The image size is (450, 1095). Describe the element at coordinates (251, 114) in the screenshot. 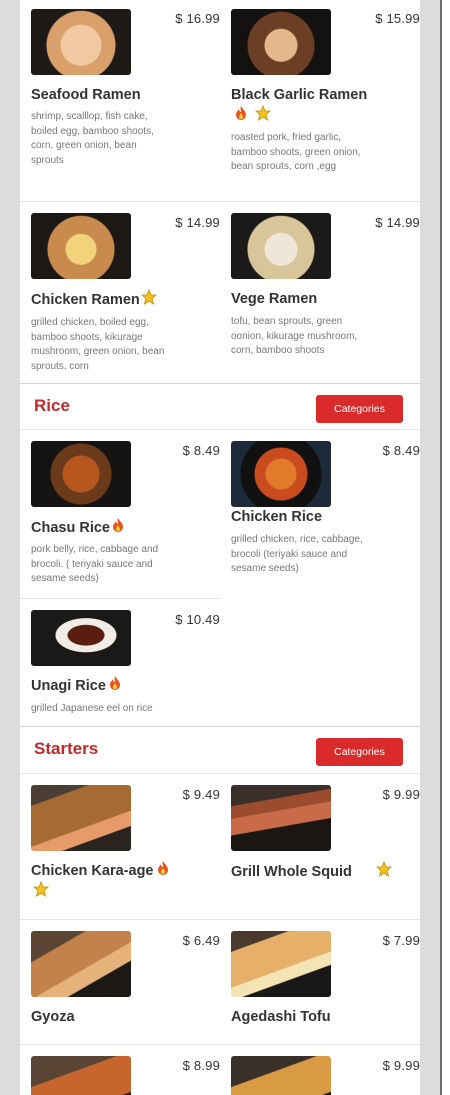

I see `item-badges` at that location.